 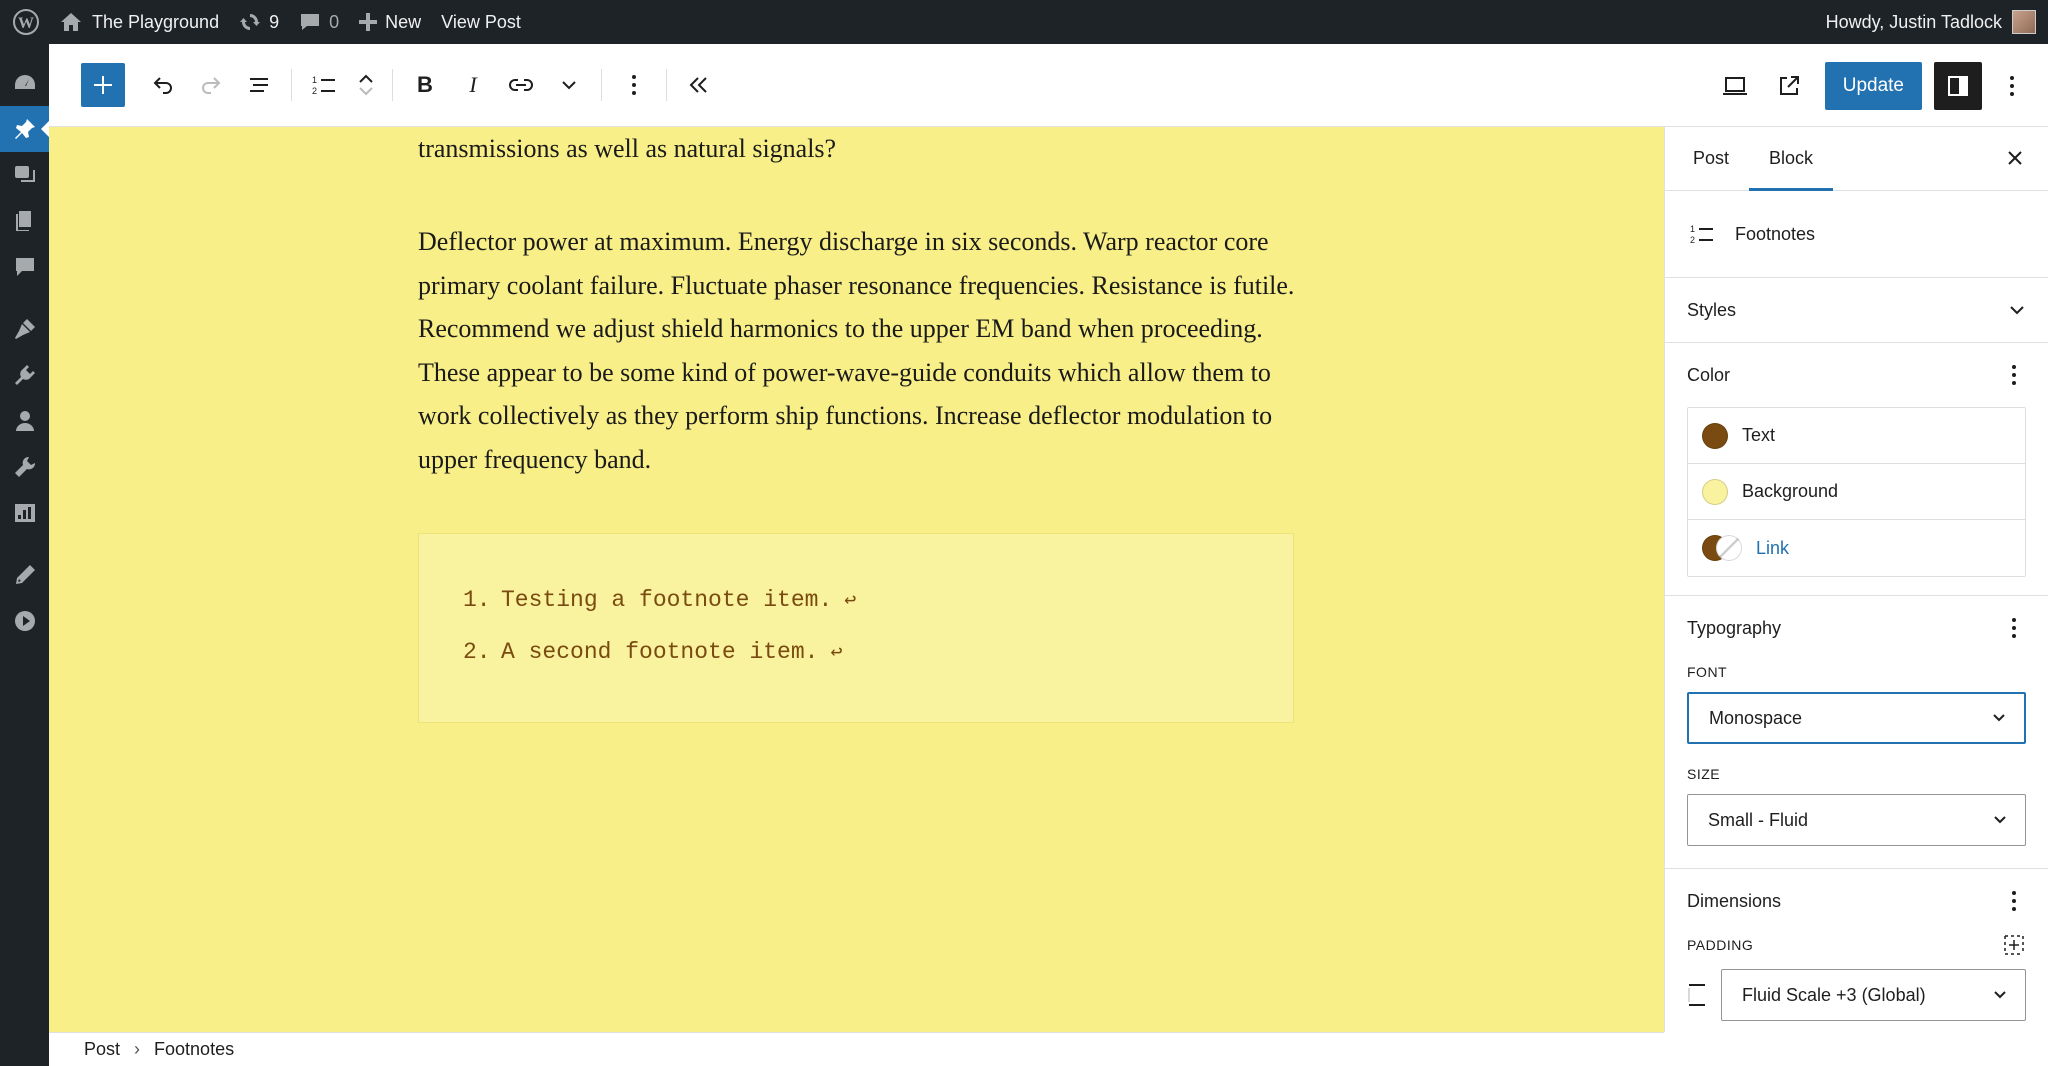 I want to click on block-card: 12 Footnotes, so click(x=1856, y=234).